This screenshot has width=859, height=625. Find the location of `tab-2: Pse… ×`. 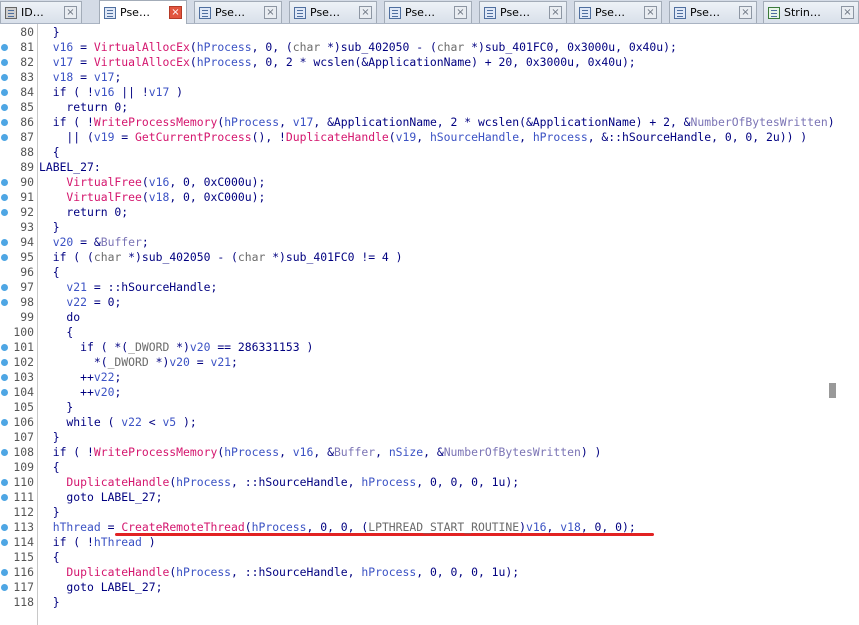

tab-2: Pse… × is located at coordinates (238, 12).